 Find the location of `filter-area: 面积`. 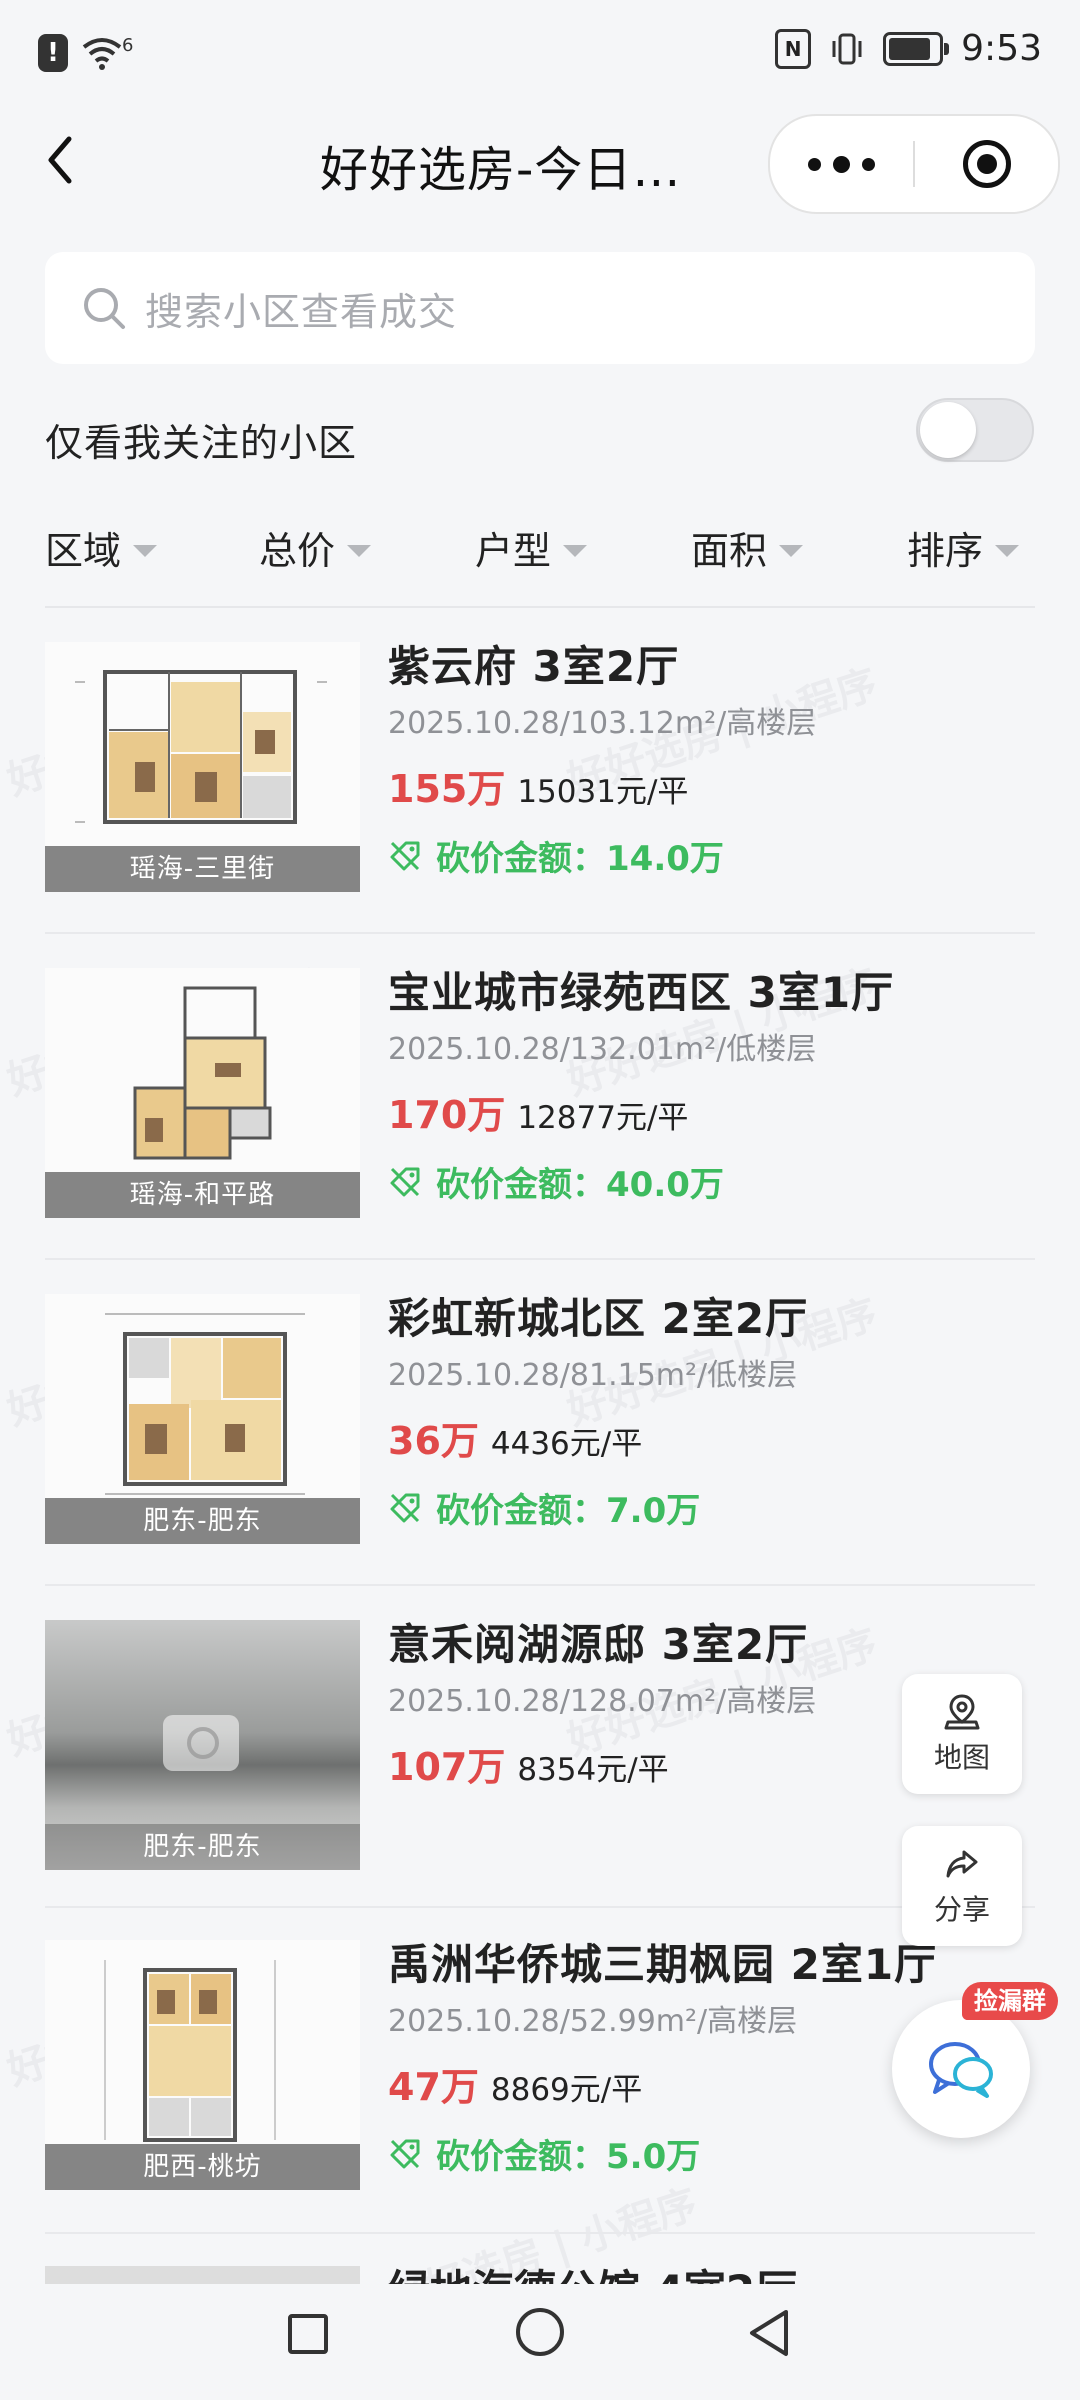

filter-area: 面积 is located at coordinates (747, 547).